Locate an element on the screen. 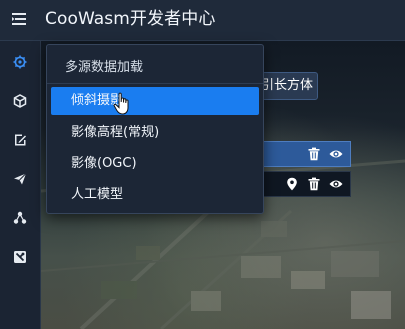  menu-item-manual-model: 人工模型 is located at coordinates (155, 195).